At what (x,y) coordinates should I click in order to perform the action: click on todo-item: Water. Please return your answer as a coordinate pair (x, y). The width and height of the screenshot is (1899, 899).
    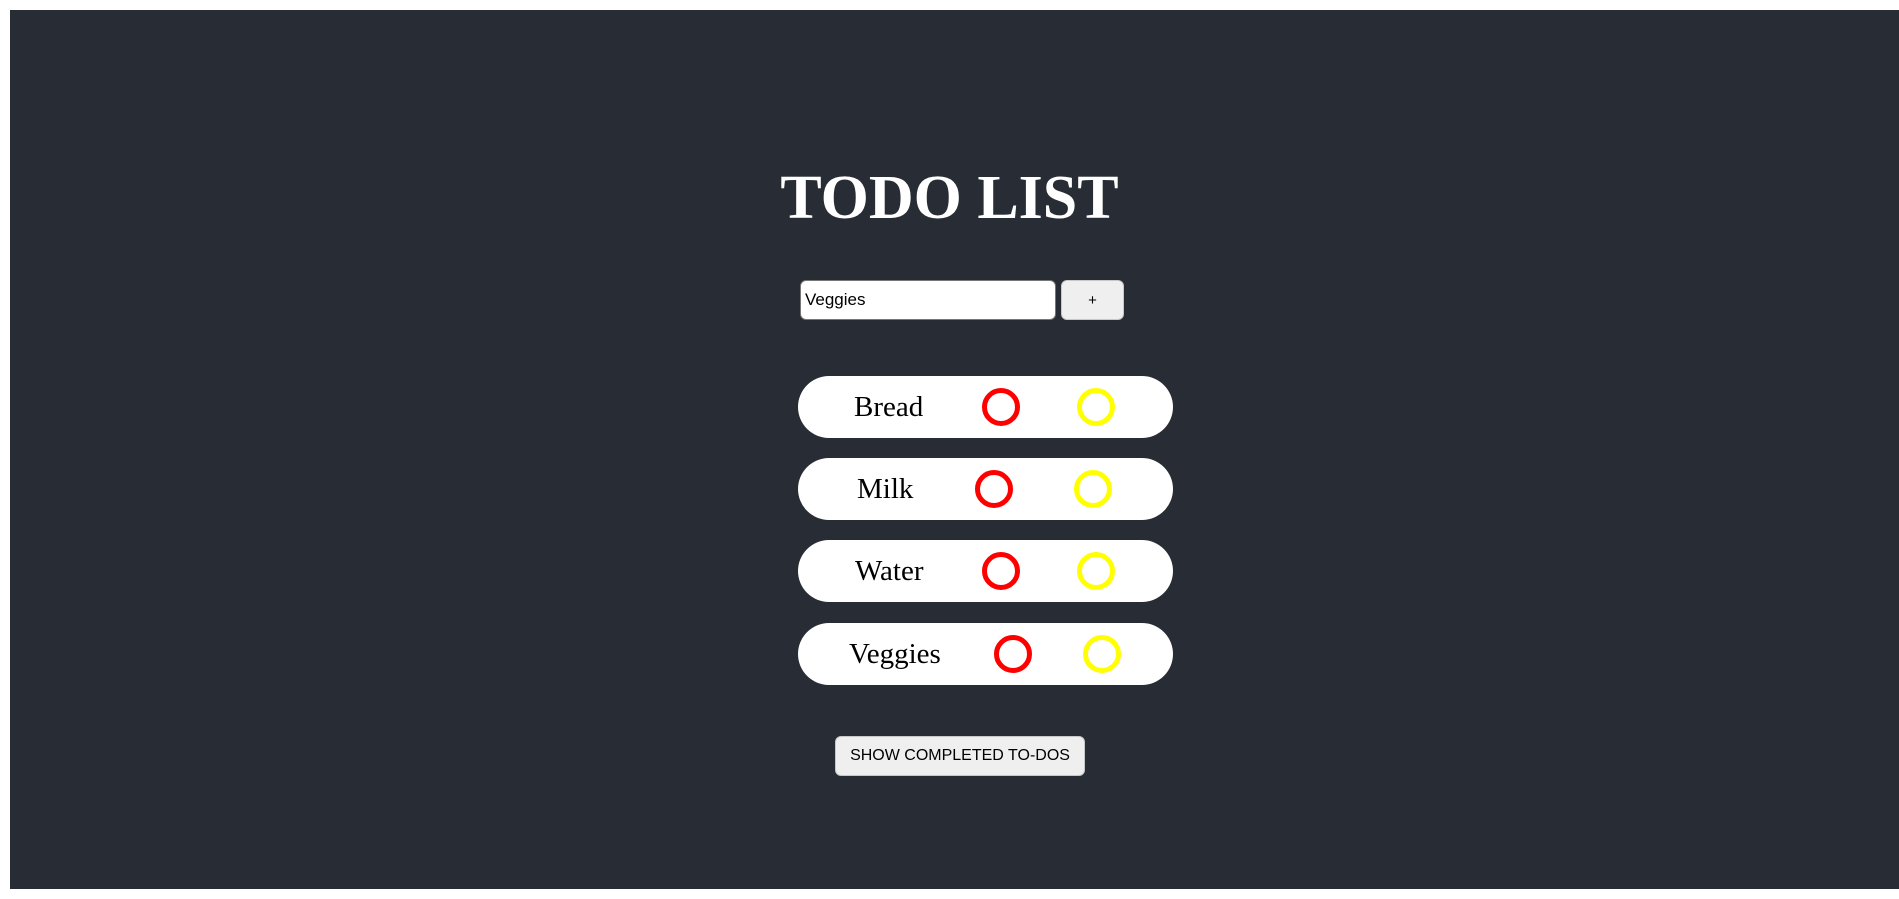
    Looking at the image, I should click on (985, 571).